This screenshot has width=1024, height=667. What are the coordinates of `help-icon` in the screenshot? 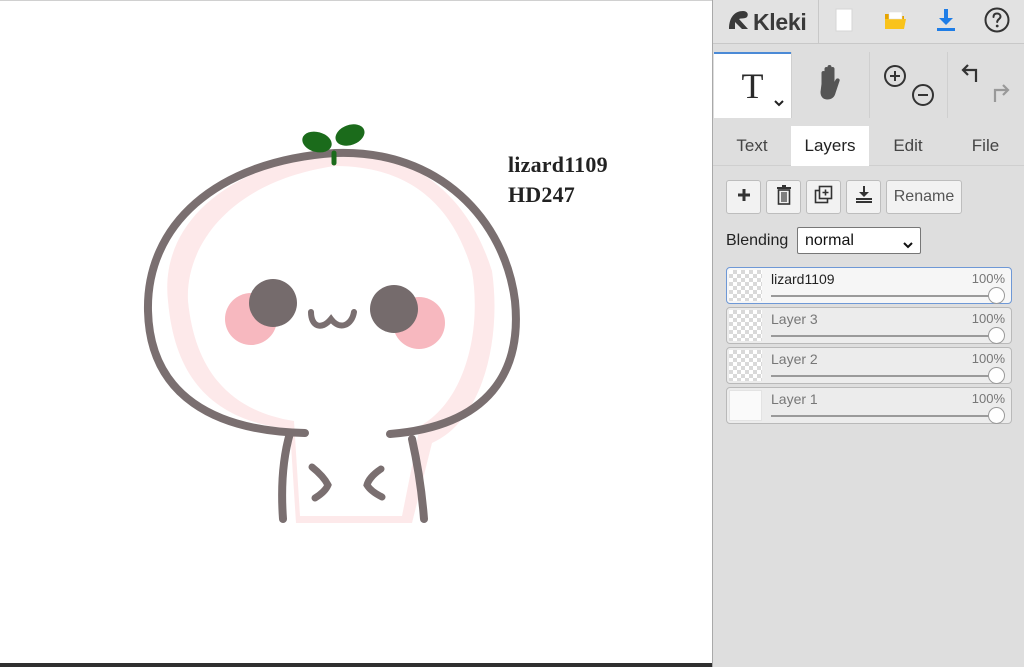 It's located at (997, 22).